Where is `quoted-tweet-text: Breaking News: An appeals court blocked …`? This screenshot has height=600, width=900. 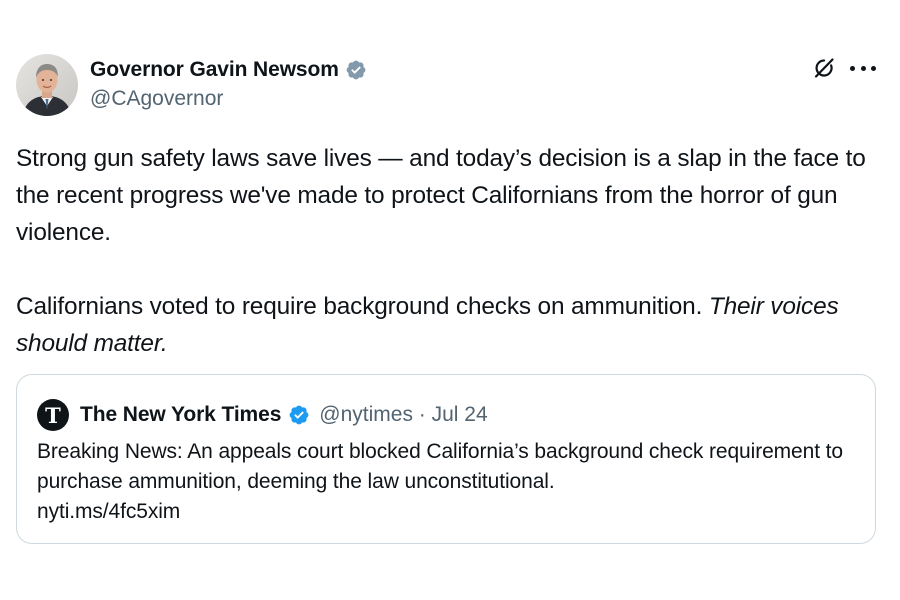
quoted-tweet-text: Breaking News: An appeals court blocked … is located at coordinates (447, 482).